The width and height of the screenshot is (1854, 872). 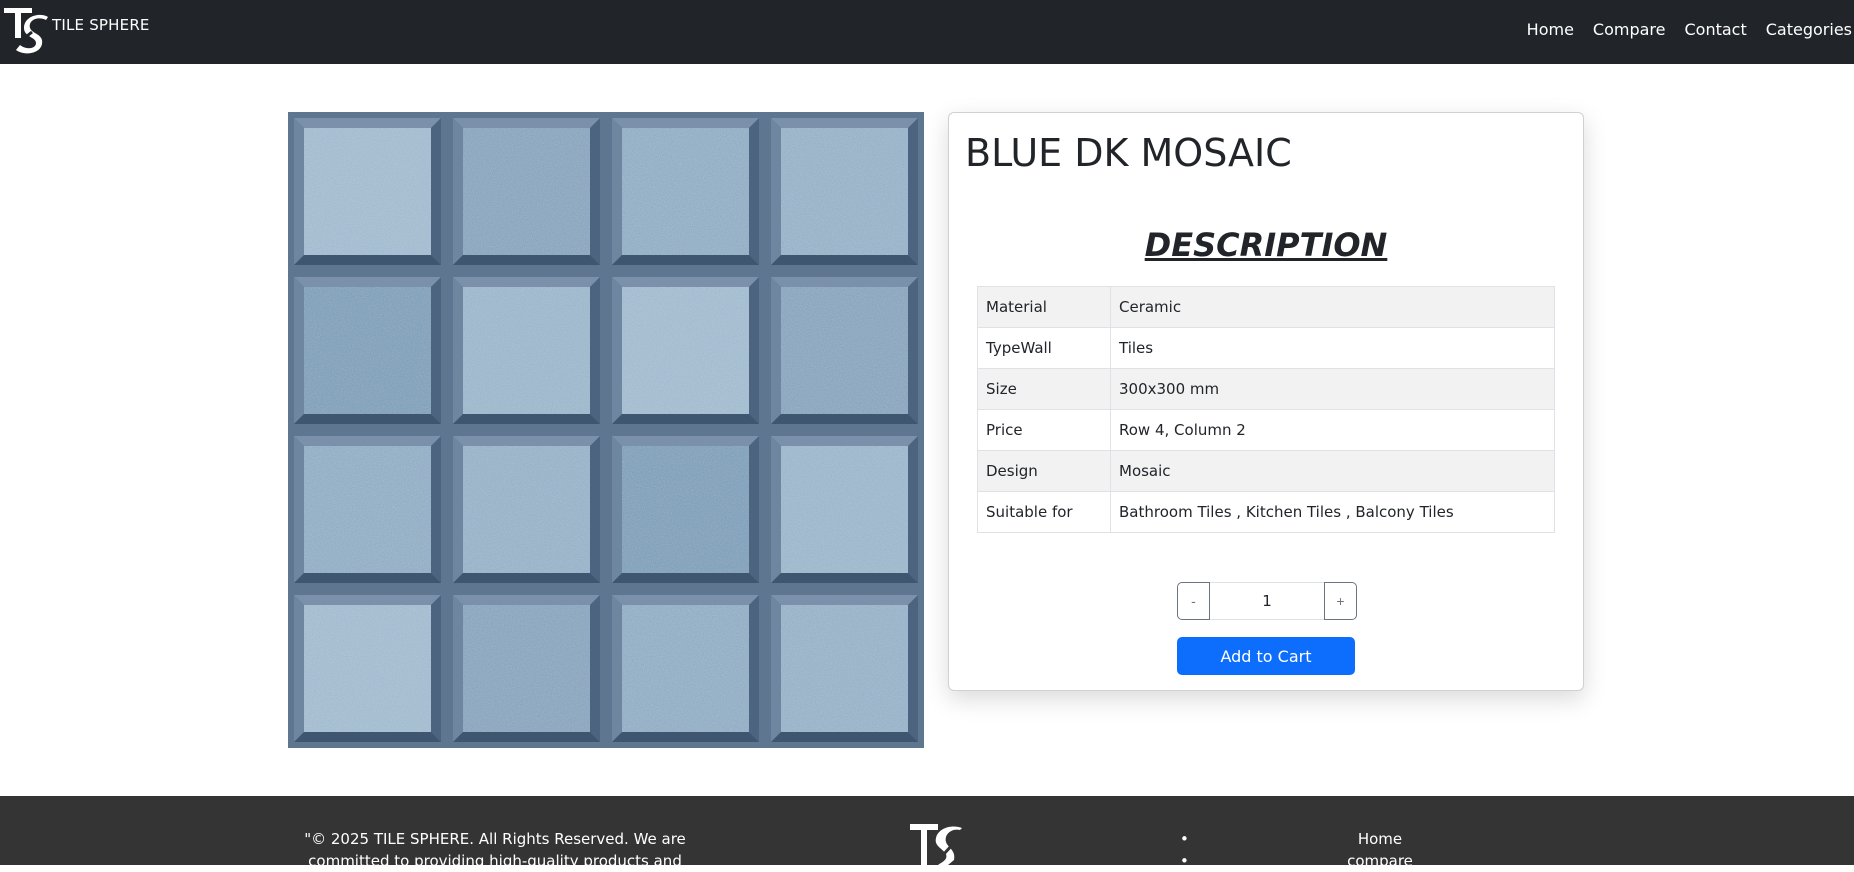 What do you see at coordinates (76, 31) in the screenshot?
I see `brand: TILE SPHERE` at bounding box center [76, 31].